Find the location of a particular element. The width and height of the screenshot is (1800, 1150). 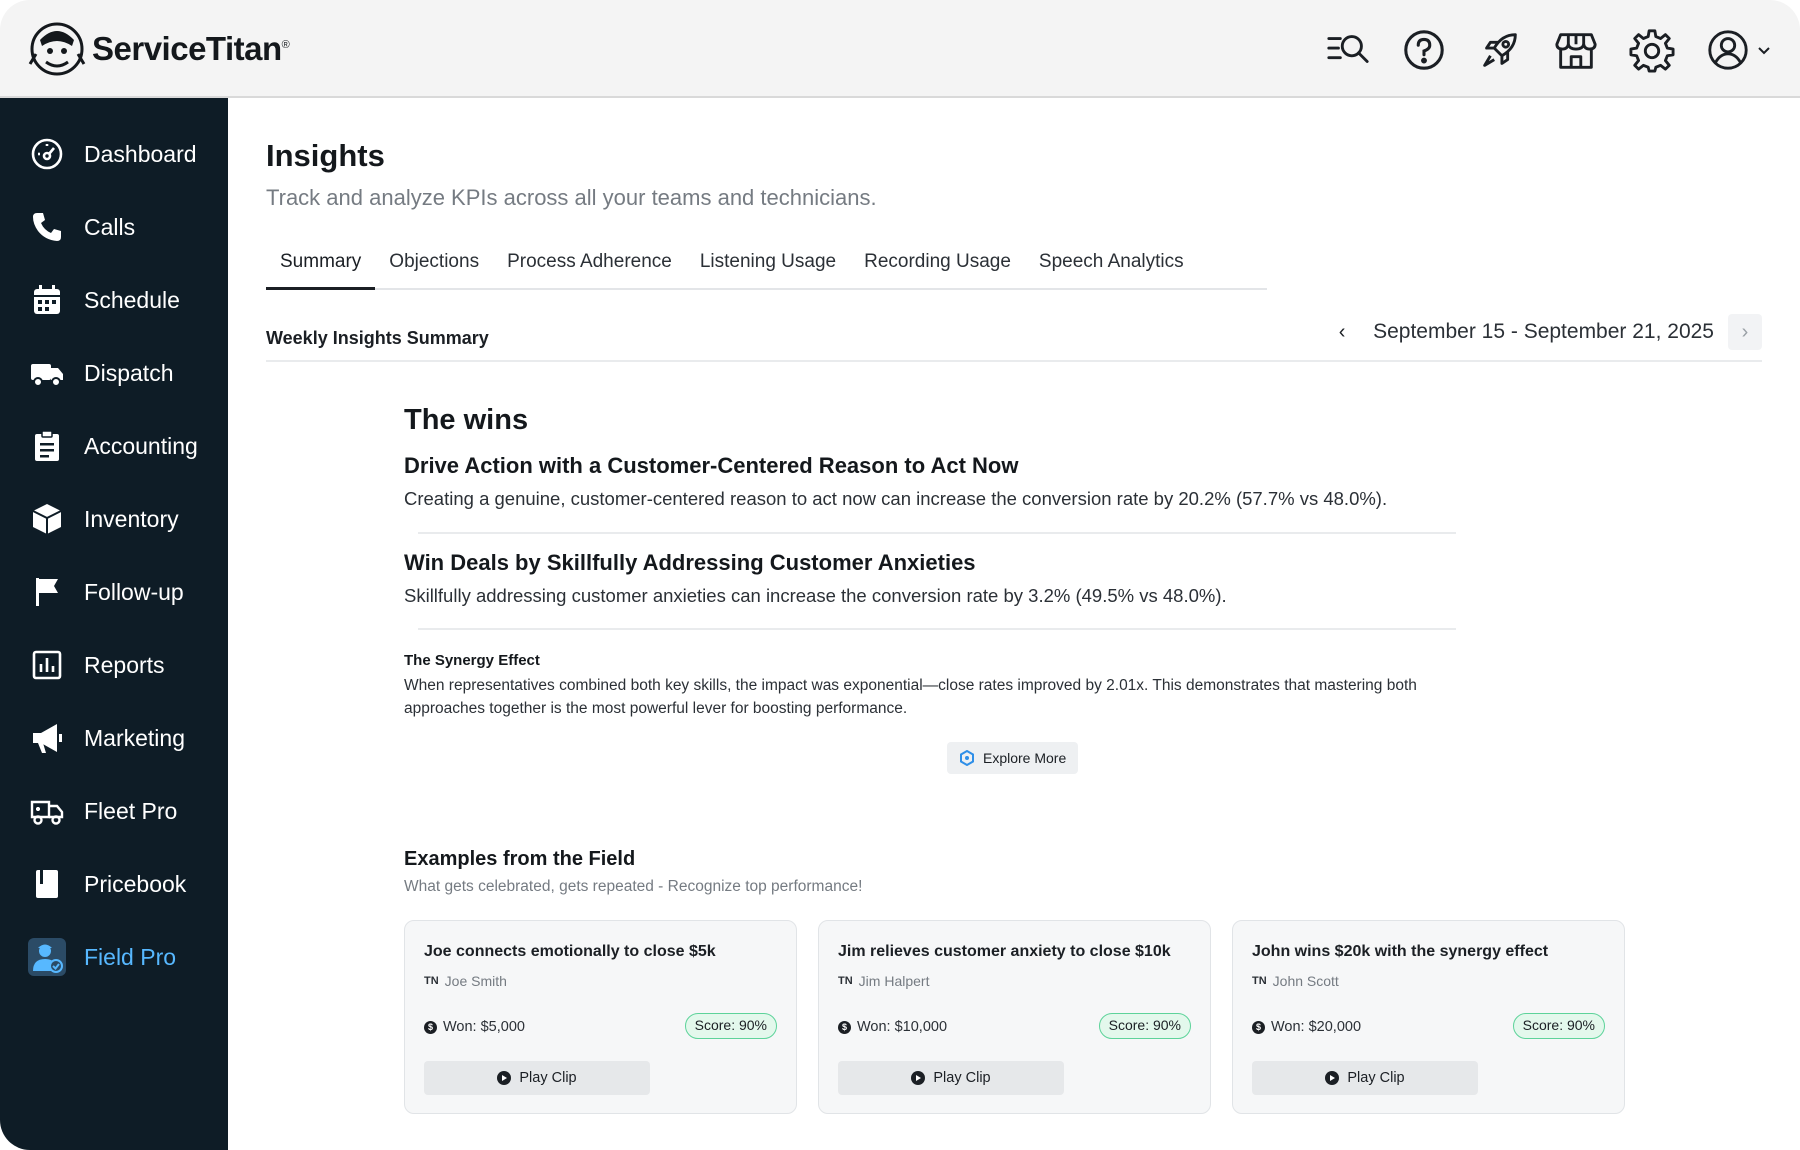

sidebar-item-reports: Reports is located at coordinates (96, 665).